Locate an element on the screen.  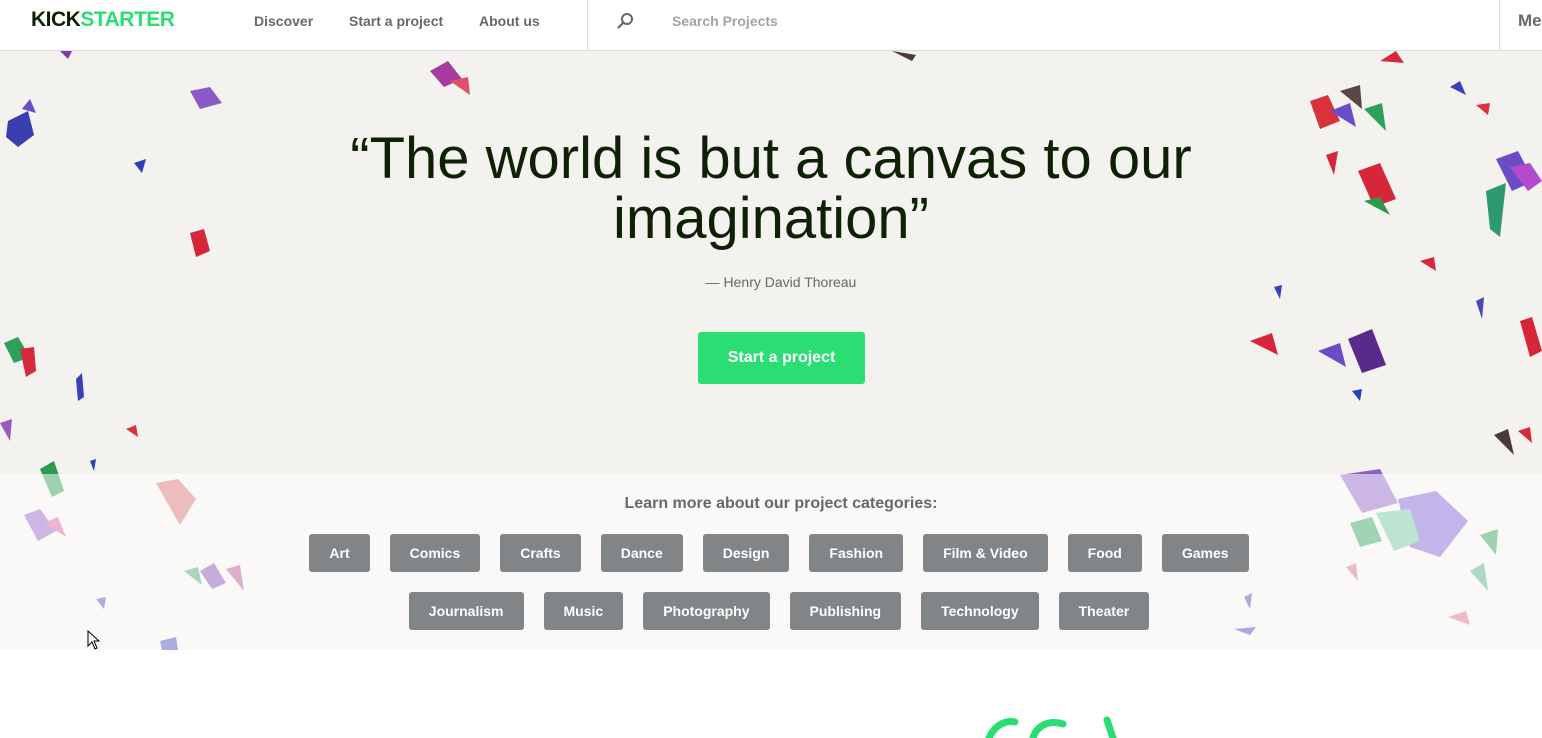
stats-number-partial is located at coordinates (1051, 727).